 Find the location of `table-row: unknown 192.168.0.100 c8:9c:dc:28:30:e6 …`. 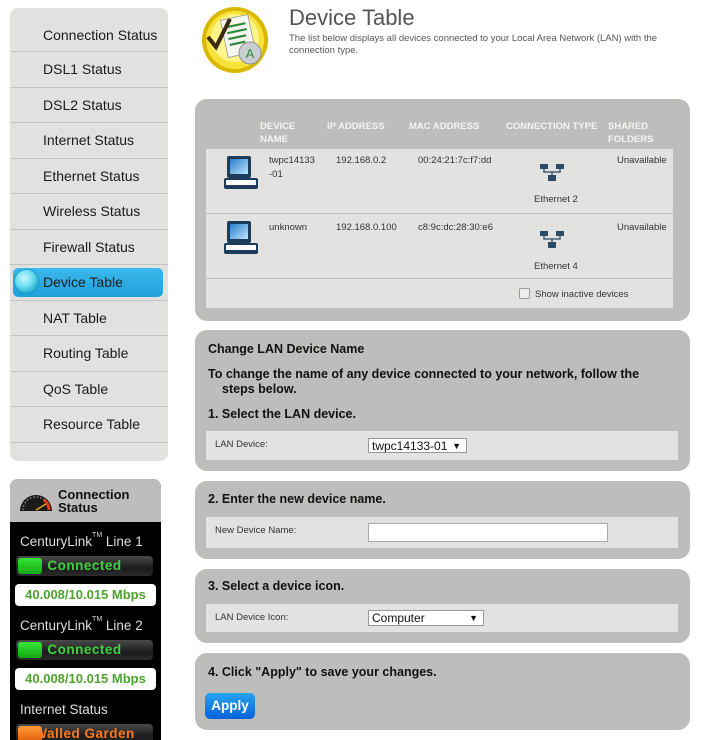

table-row: unknown 192.168.0.100 c8:9c:dc:28:30:e6 … is located at coordinates (439, 246).